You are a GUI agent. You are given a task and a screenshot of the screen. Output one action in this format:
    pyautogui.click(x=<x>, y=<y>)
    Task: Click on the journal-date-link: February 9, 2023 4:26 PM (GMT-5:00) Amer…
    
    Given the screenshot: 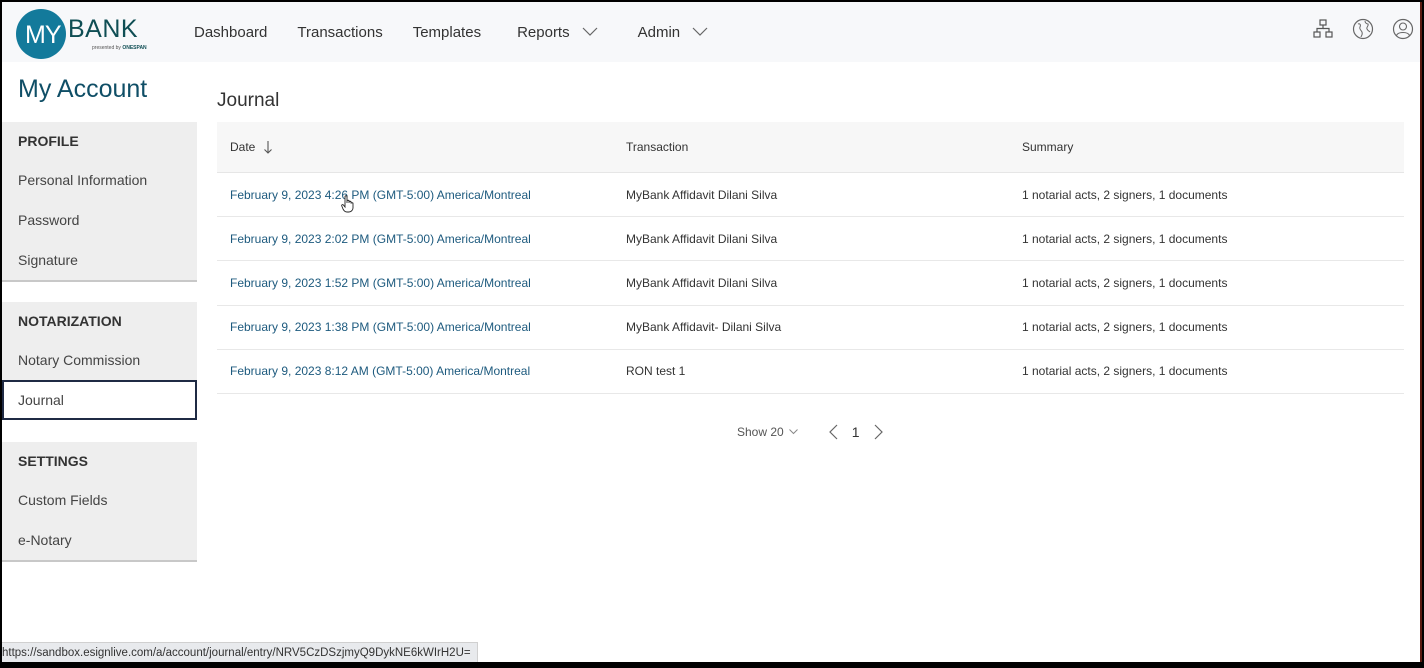 What is the action you would take?
    pyautogui.click(x=415, y=195)
    